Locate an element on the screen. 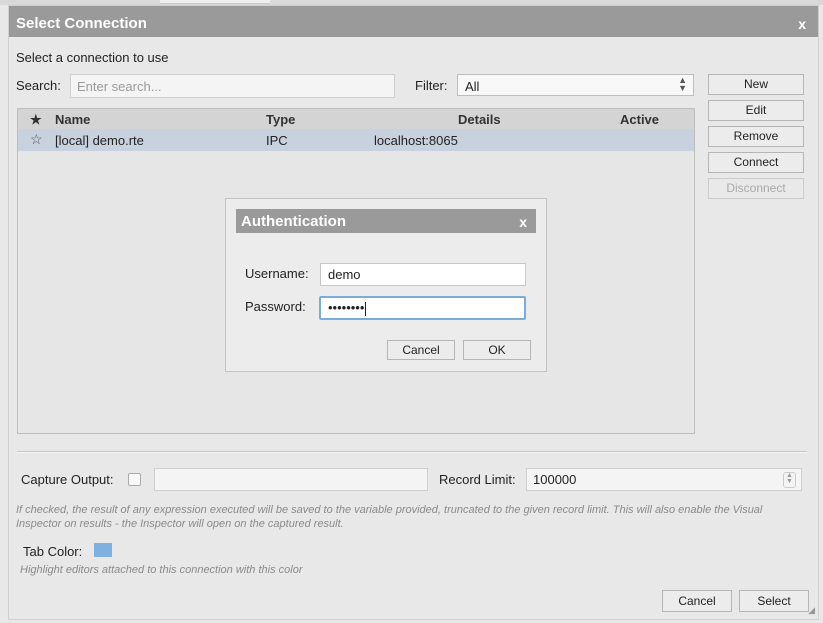  header-type: Type is located at coordinates (280, 119).